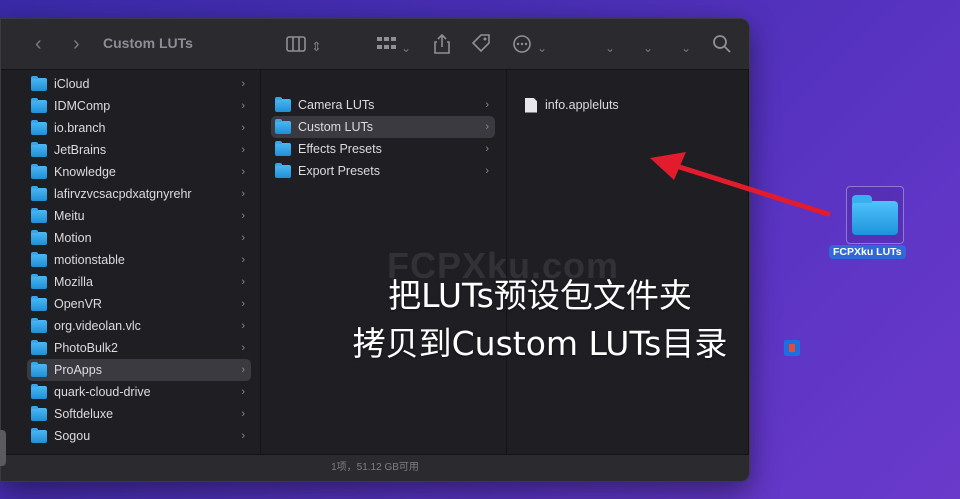  Describe the element at coordinates (875, 215) in the screenshot. I see `desktop-folder-icon` at that location.